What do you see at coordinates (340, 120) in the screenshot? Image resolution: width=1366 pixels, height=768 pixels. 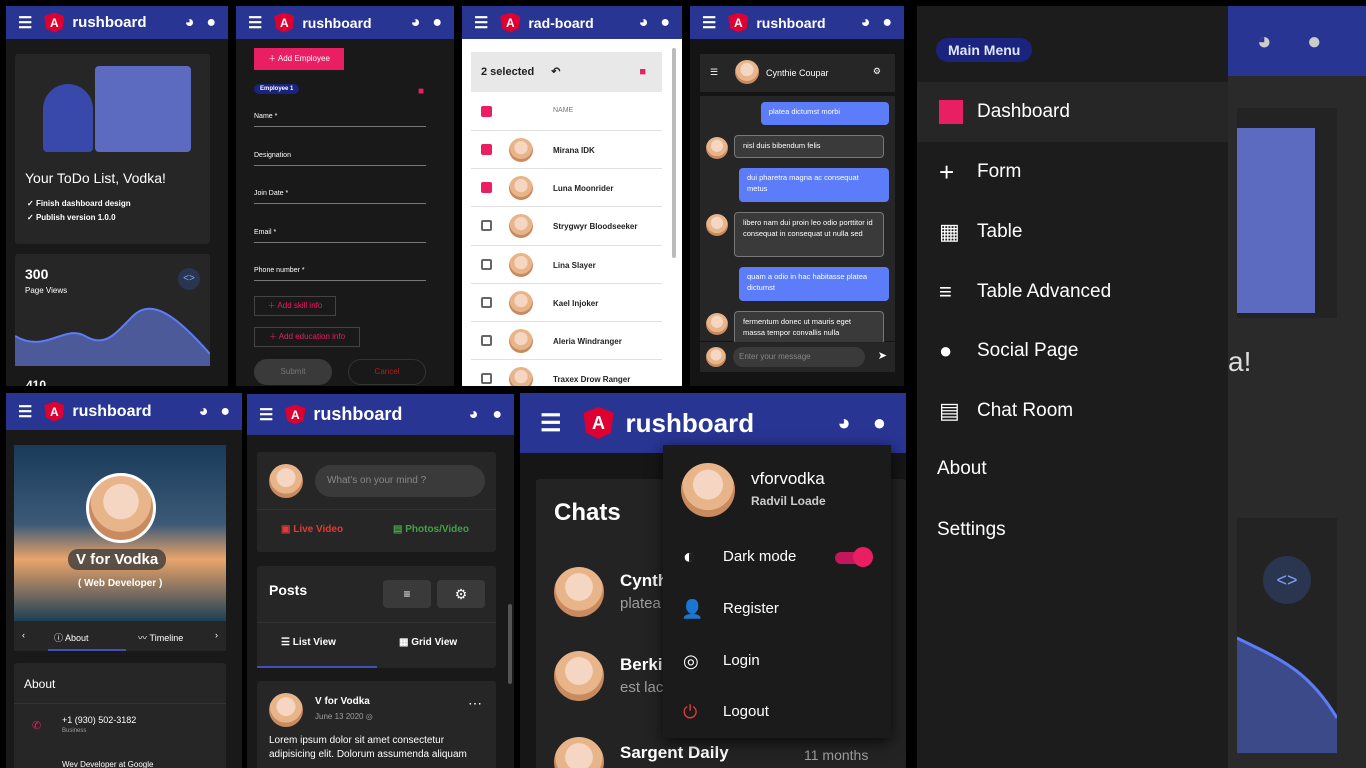 I see `form-field: Name *` at bounding box center [340, 120].